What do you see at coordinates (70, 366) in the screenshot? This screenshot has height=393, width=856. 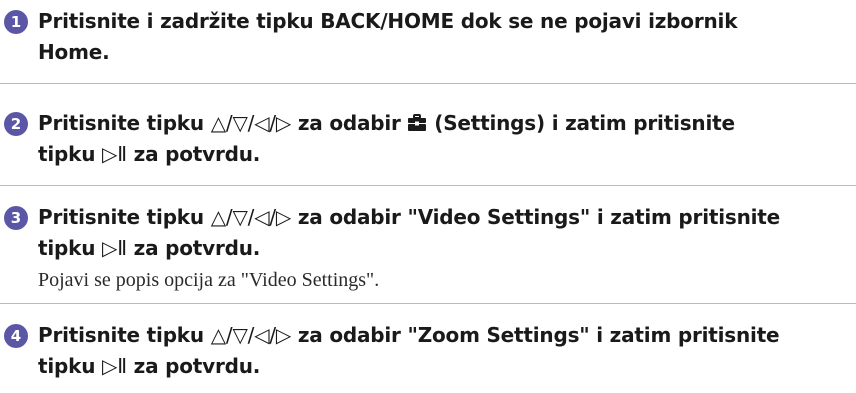 I see `step-4-title-line2-prefix: tipku` at bounding box center [70, 366].